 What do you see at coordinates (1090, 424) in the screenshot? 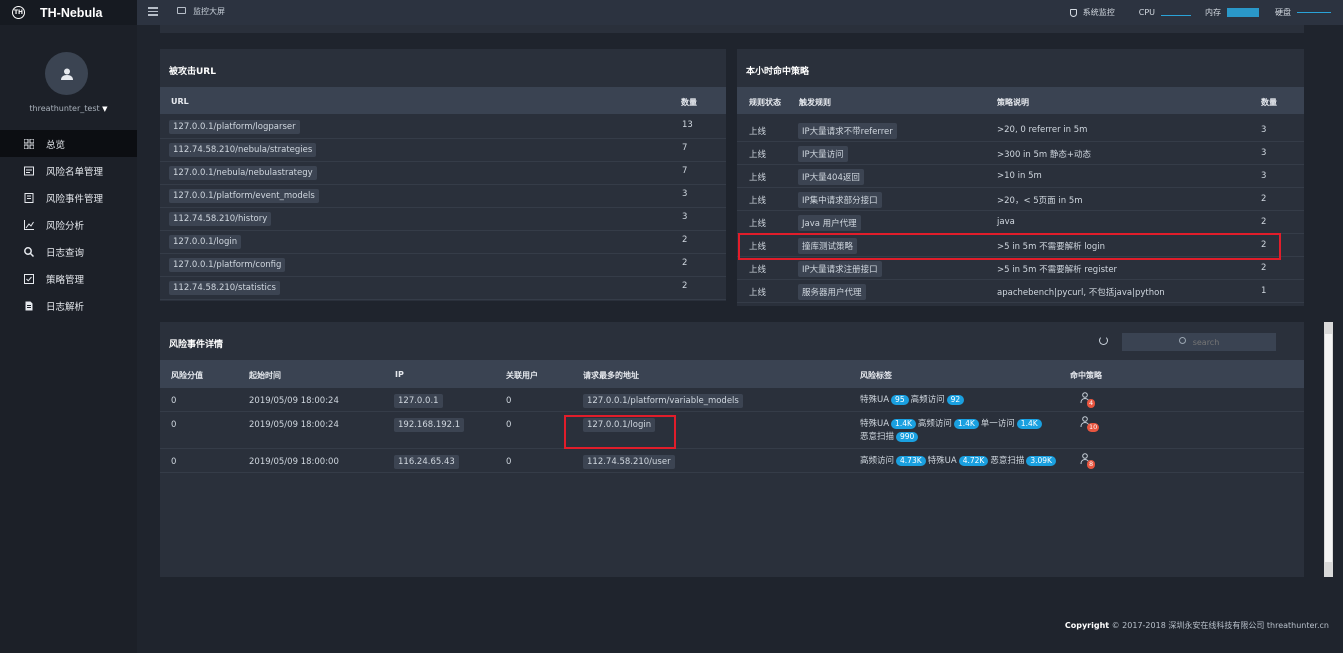
I see `hit-strategy-icon: 10` at bounding box center [1090, 424].